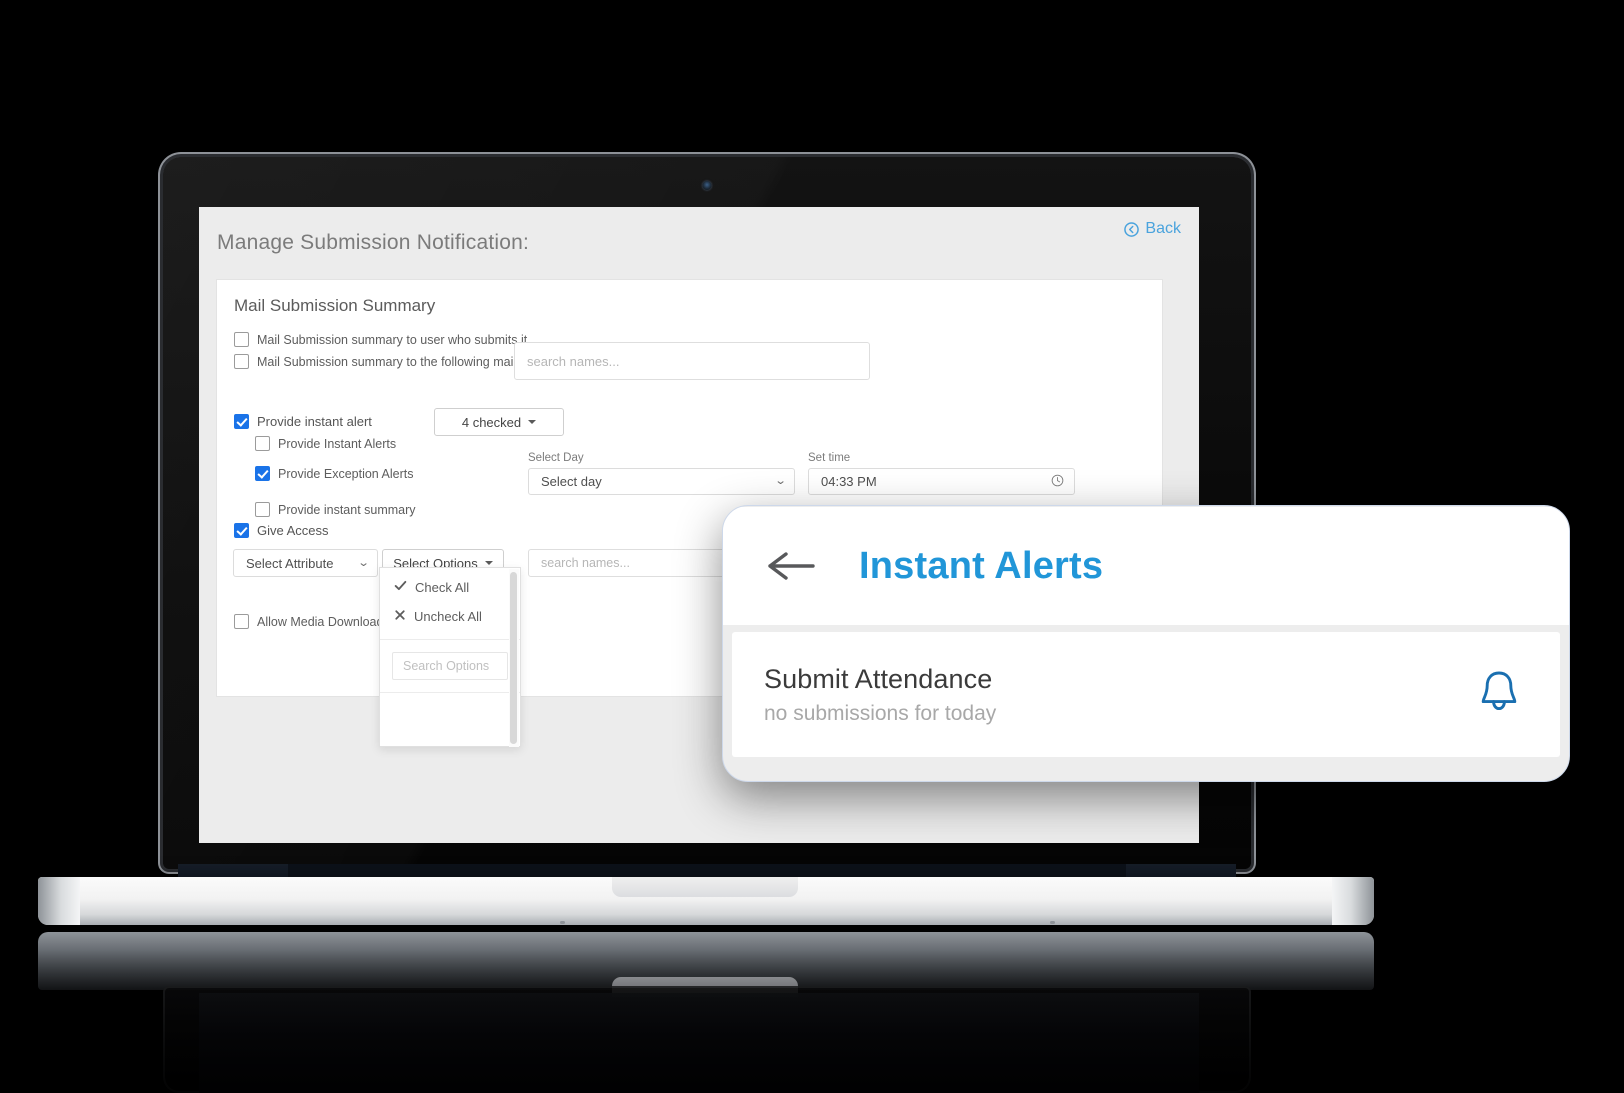  Describe the element at coordinates (241, 339) in the screenshot. I see `checkbox-mail-to-submitter` at that location.